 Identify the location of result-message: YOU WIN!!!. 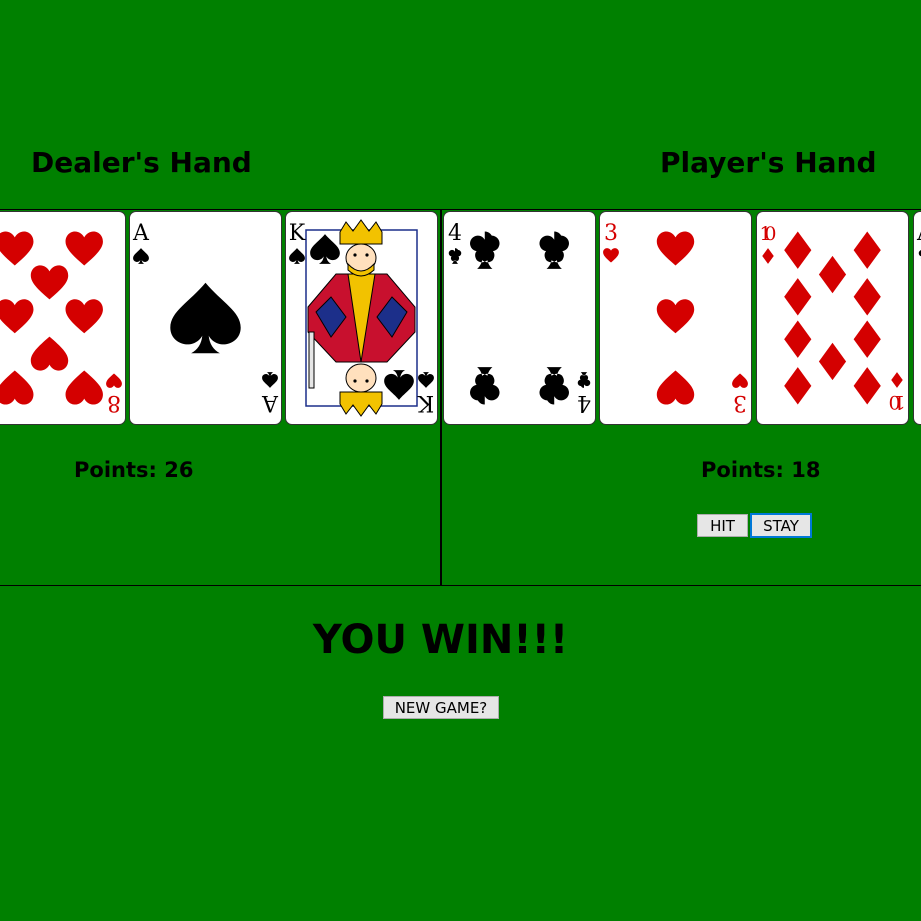
(440, 640).